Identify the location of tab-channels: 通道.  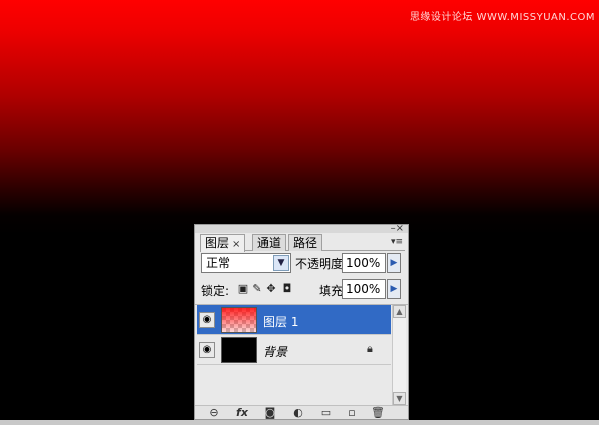
(269, 242).